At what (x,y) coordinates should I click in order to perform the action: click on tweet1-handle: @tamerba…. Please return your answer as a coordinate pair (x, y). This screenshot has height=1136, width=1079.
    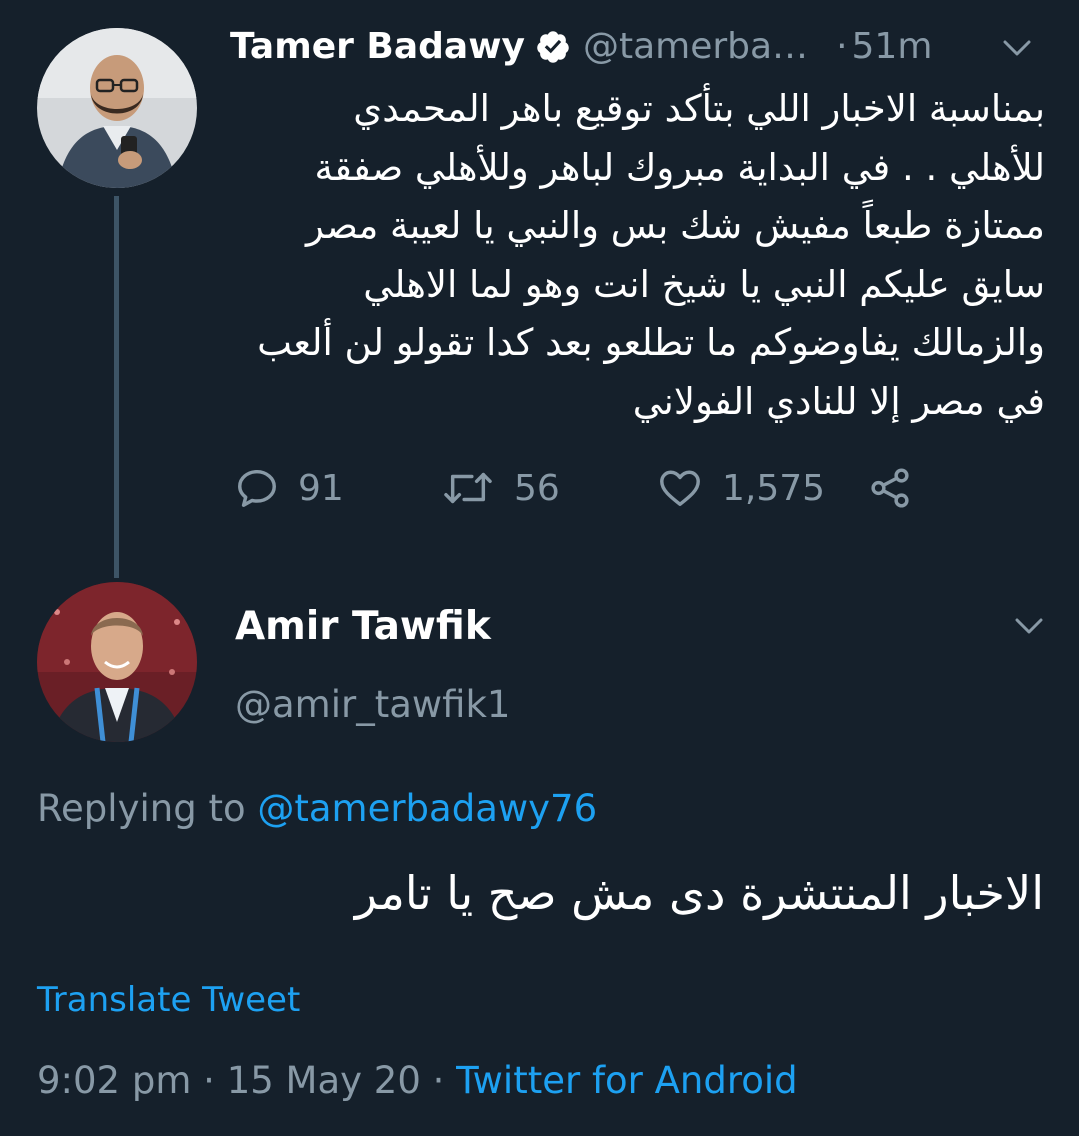
    Looking at the image, I should click on (695, 47).